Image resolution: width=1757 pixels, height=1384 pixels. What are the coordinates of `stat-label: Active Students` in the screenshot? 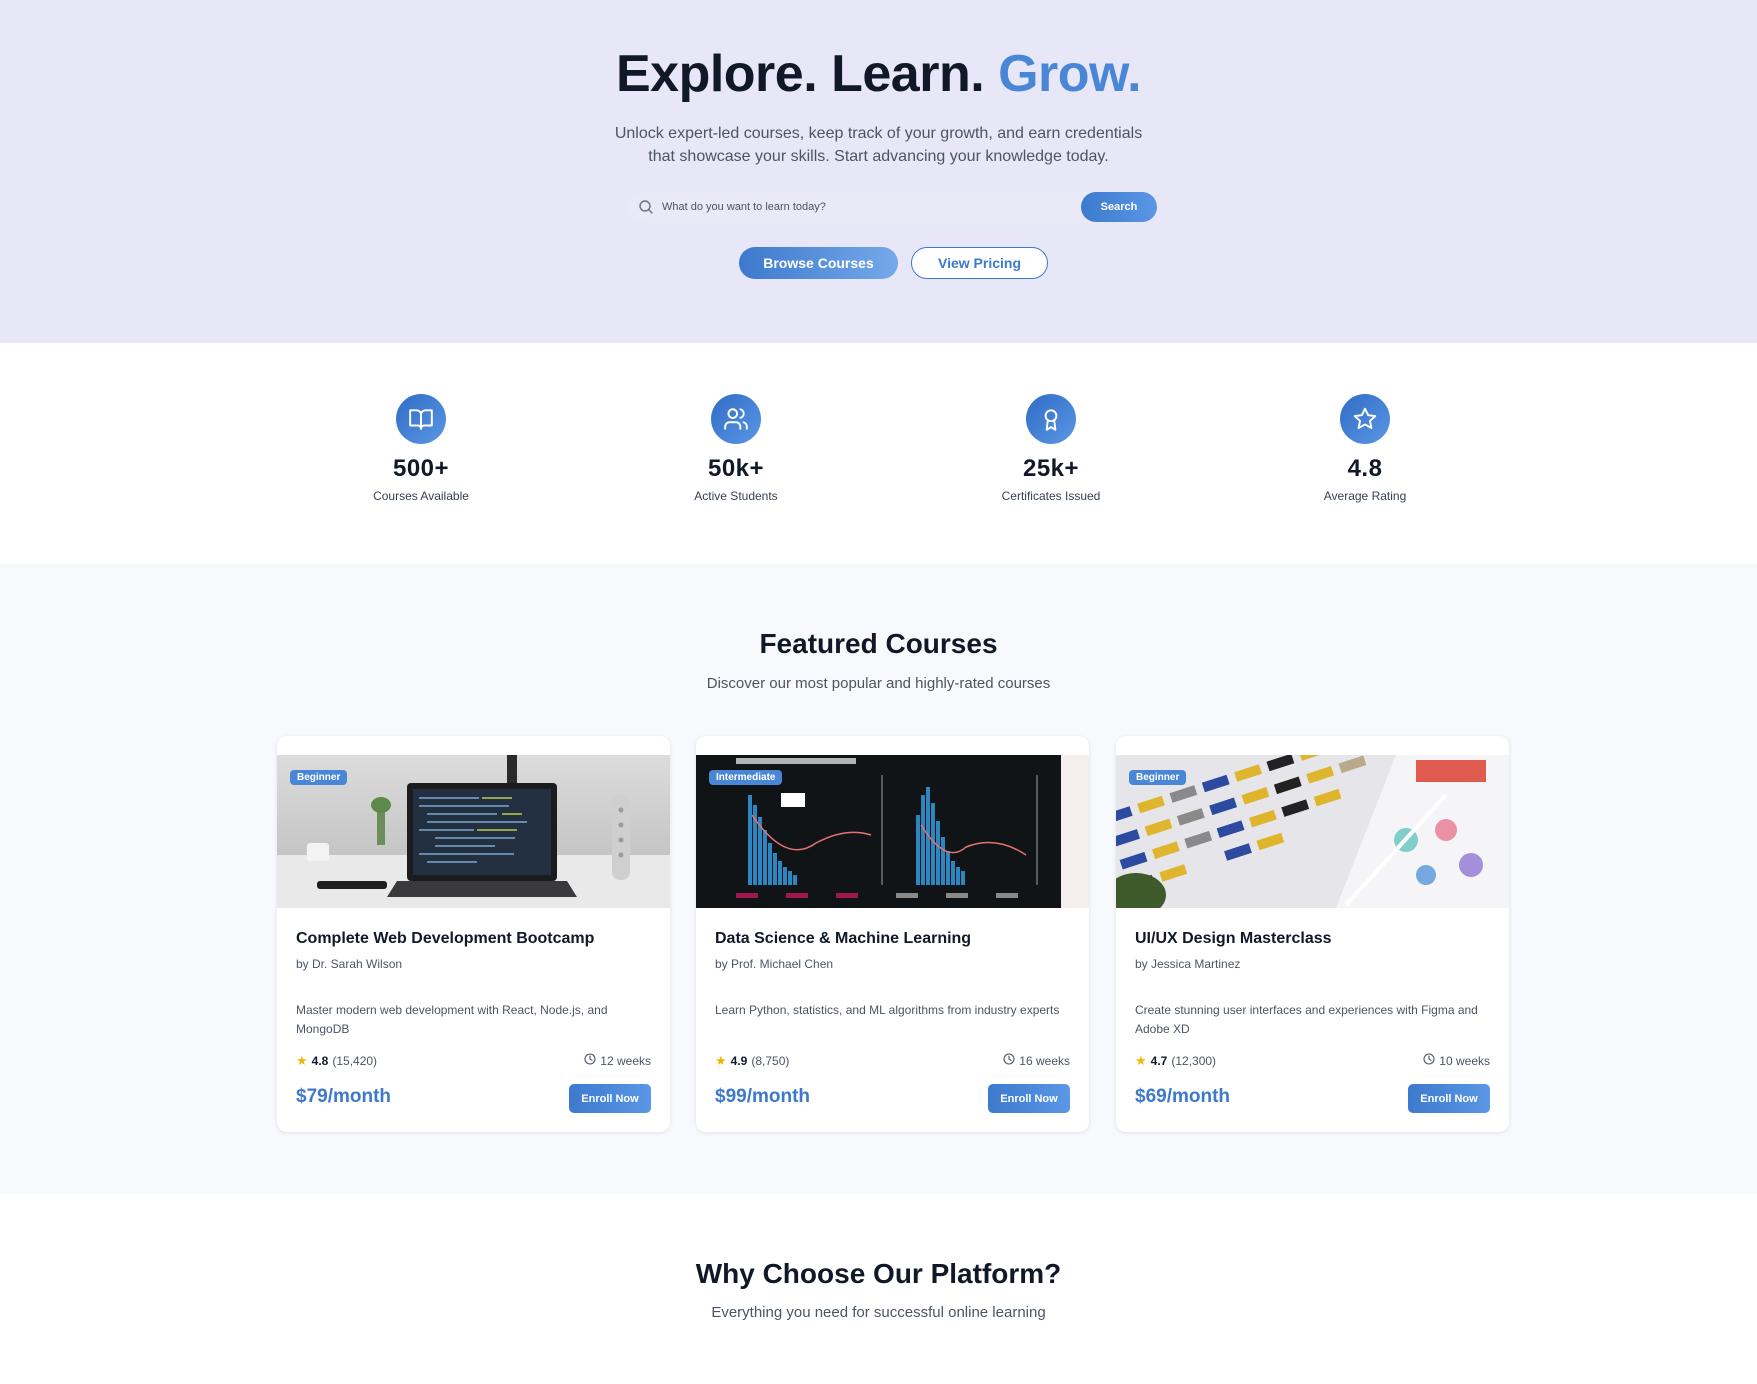 It's located at (736, 496).